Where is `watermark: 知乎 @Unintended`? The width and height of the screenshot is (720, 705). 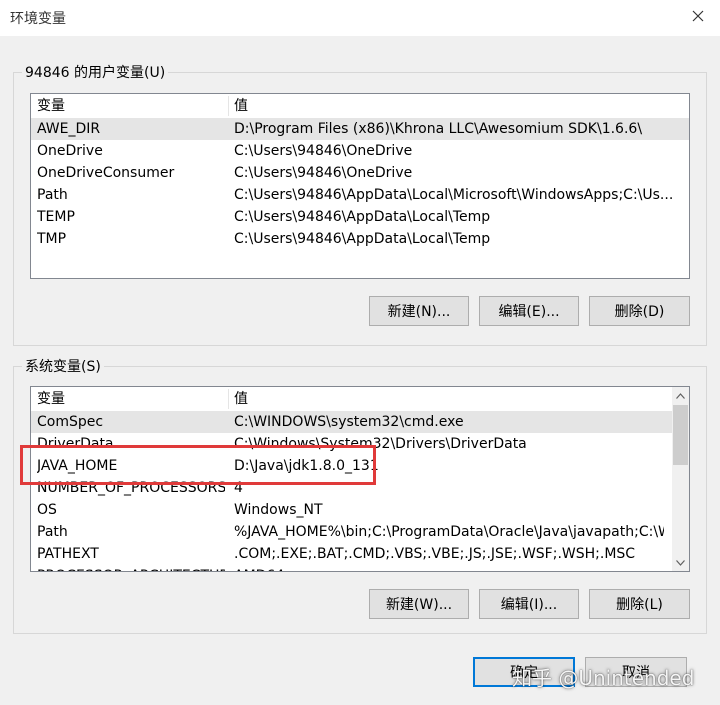
watermark: 知乎 @Unintended is located at coordinates (603, 678).